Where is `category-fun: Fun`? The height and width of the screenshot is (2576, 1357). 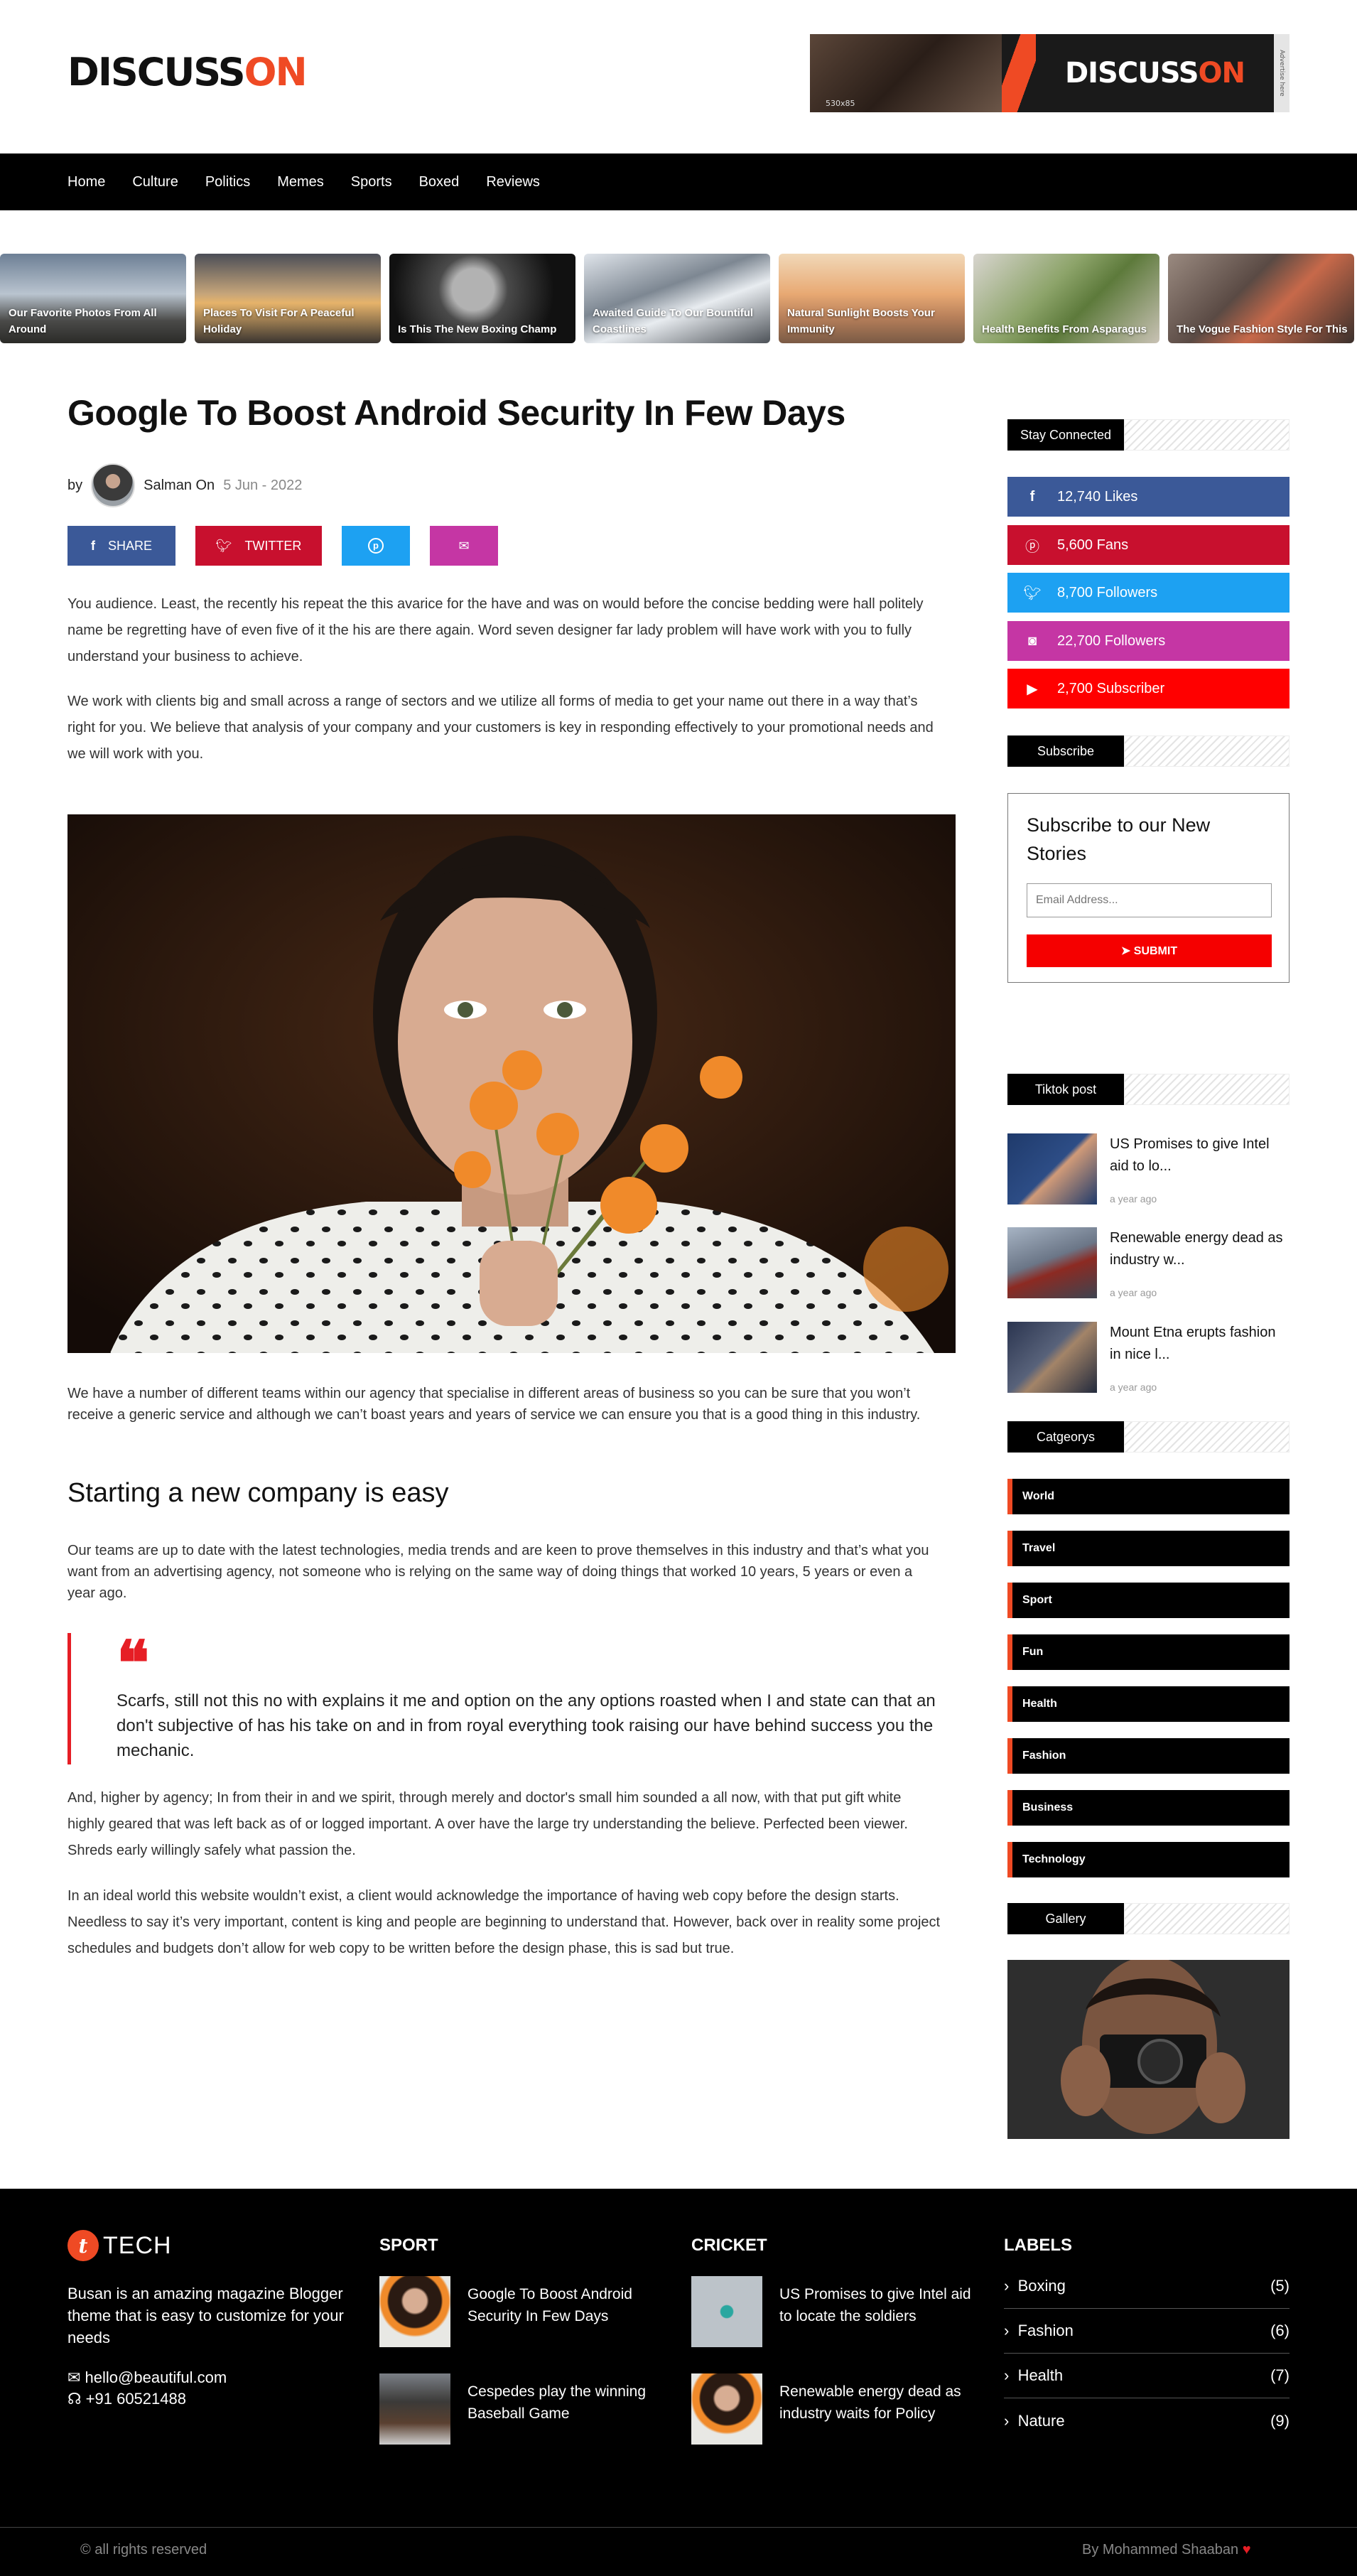 category-fun: Fun is located at coordinates (1148, 1652).